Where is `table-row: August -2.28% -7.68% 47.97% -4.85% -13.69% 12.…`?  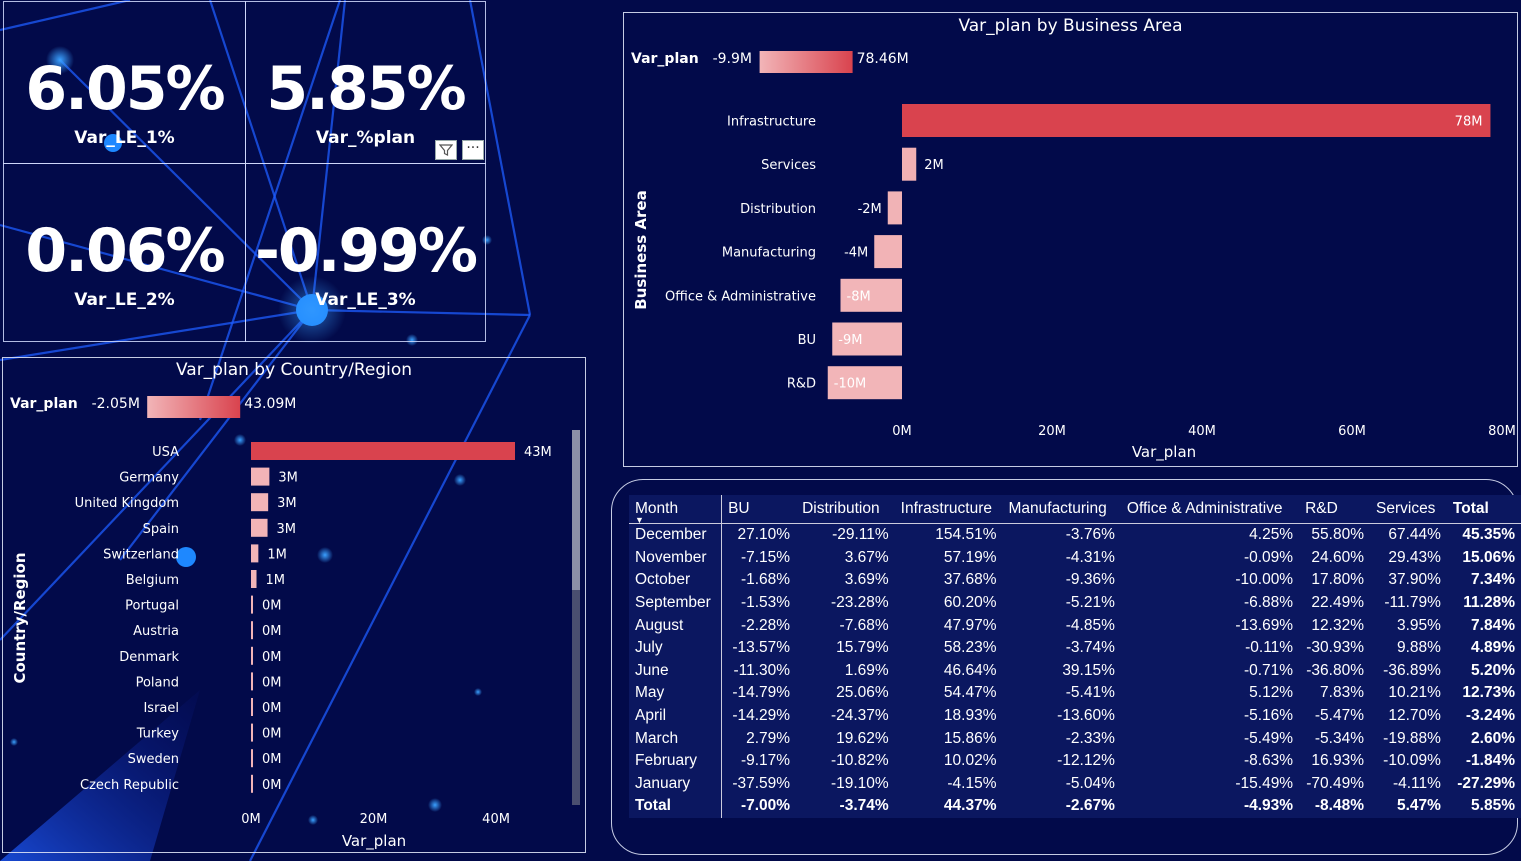 table-row: August -2.28% -7.68% 47.97% -4.85% -13.69% 12.… is located at coordinates (1075, 625).